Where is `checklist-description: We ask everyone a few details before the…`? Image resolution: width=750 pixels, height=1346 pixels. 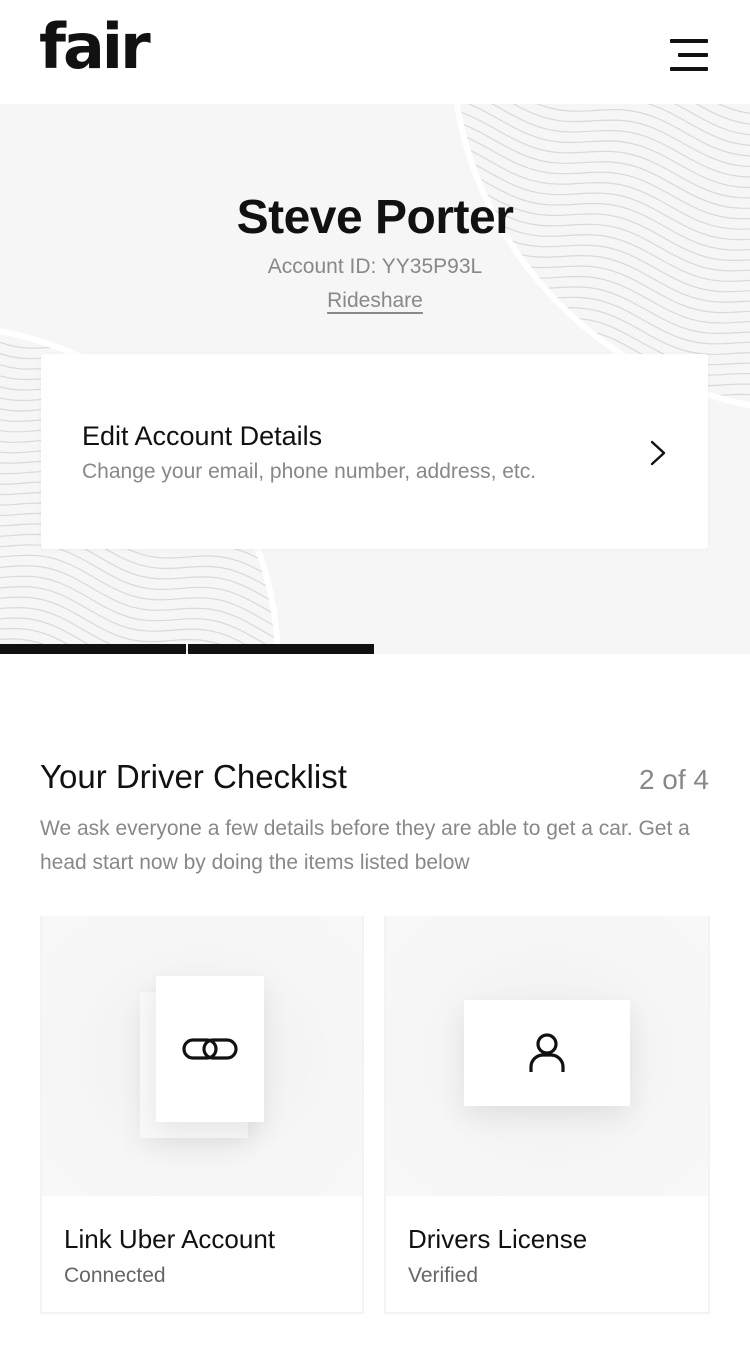 checklist-description: We ask everyone a few details before the… is located at coordinates (365, 845).